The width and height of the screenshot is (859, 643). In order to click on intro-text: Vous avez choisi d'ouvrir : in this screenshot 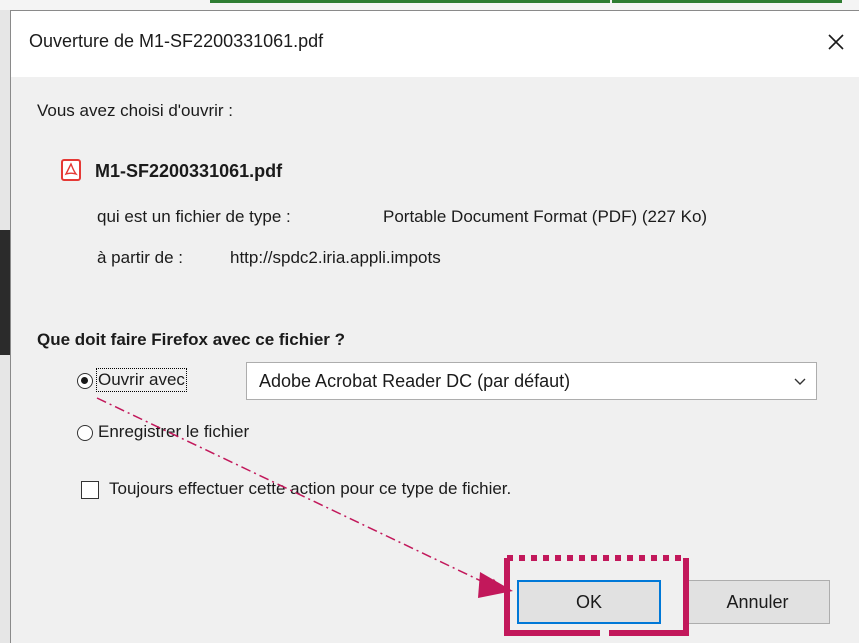, I will do `click(135, 110)`.